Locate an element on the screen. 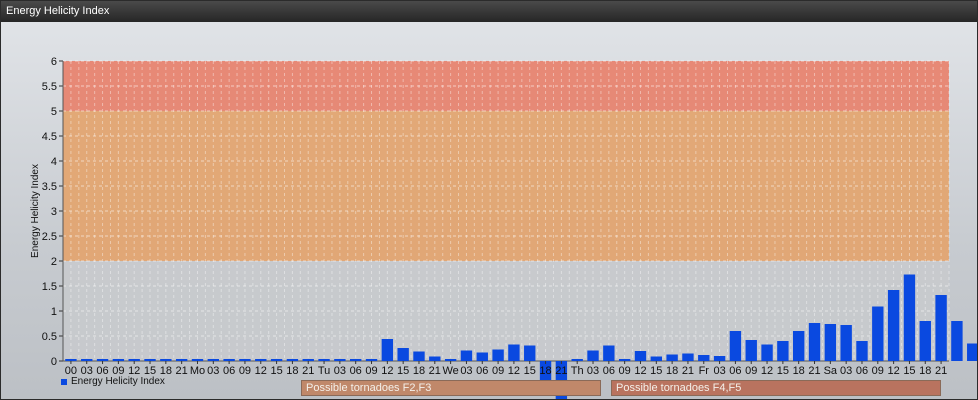 This screenshot has height=400, width=978. x-tick-label: Tu is located at coordinates (324, 371).